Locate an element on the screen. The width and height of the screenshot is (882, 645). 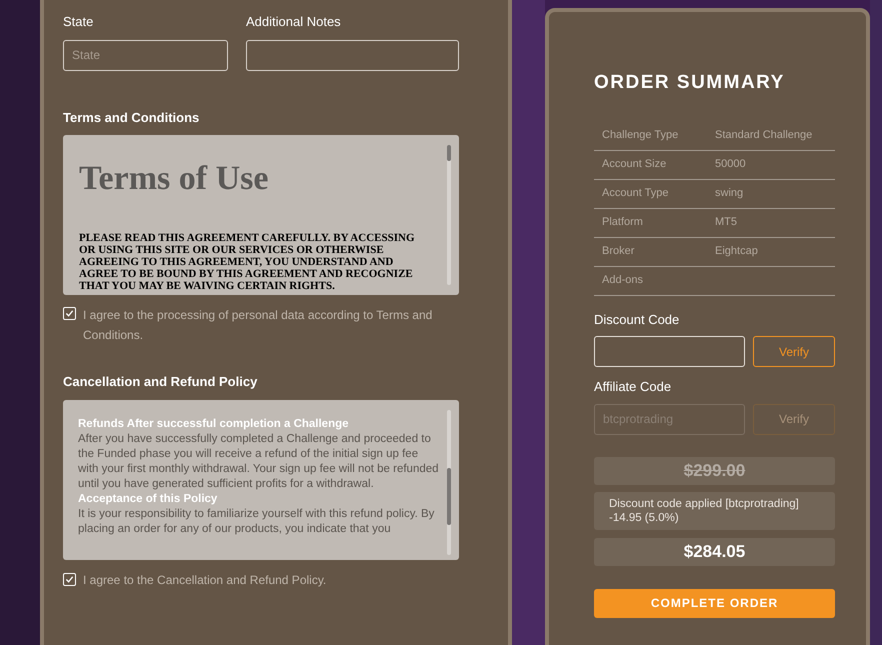
document-title: Terms of Use is located at coordinates (174, 179).